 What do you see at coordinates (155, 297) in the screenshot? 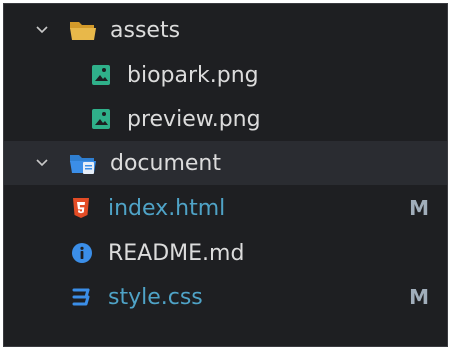
I see `tree-item-label: style.css` at bounding box center [155, 297].